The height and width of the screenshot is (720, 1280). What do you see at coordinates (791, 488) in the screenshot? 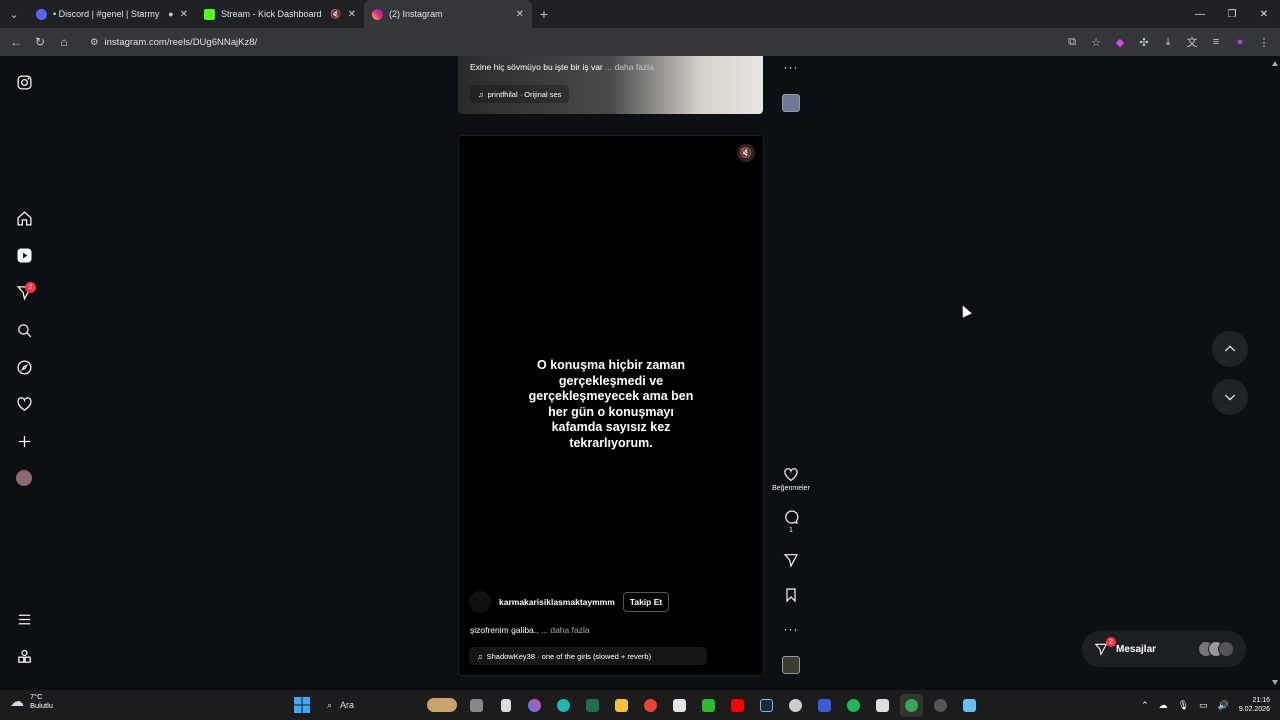
I see `likes-label: Beğenmeler` at bounding box center [791, 488].